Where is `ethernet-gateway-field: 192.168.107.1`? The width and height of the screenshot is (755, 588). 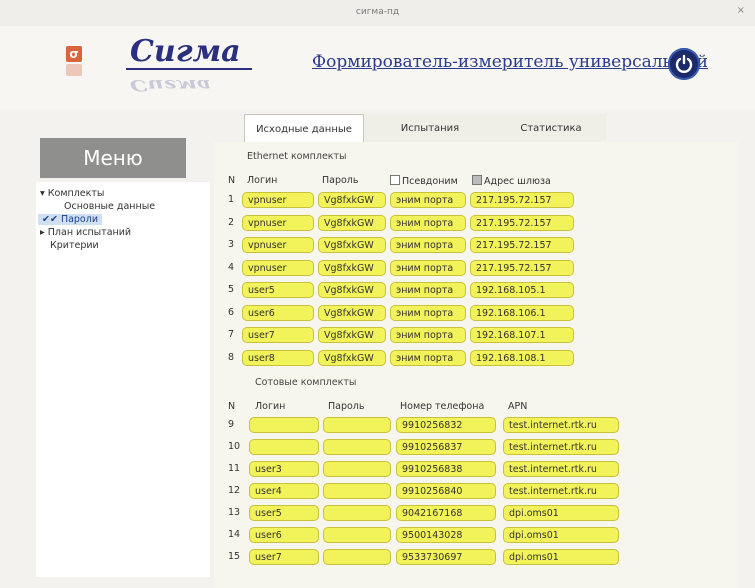 ethernet-gateway-field: 192.168.107.1 is located at coordinates (522, 335).